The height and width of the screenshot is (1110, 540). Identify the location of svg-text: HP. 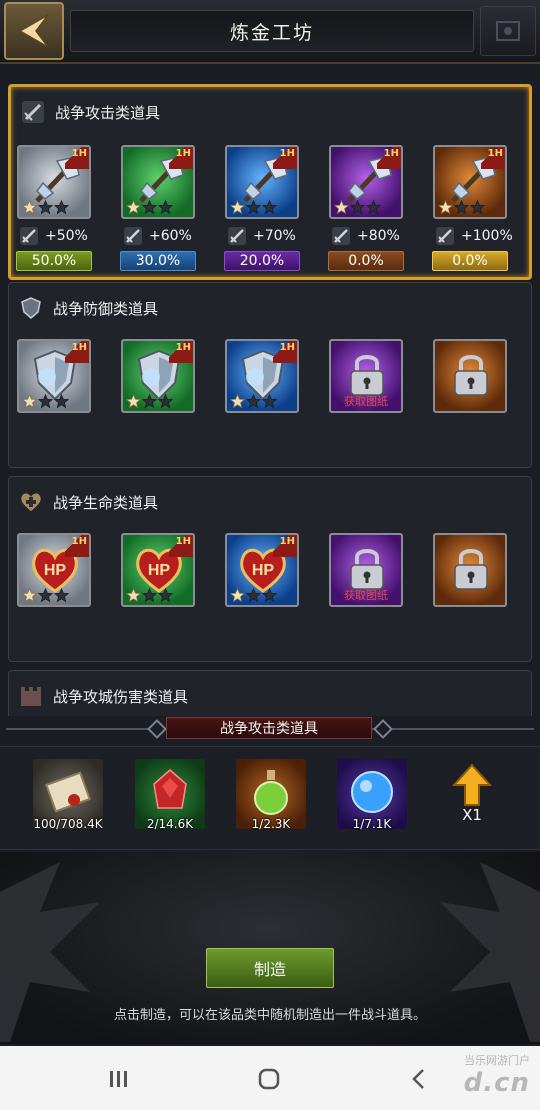
(159, 570).